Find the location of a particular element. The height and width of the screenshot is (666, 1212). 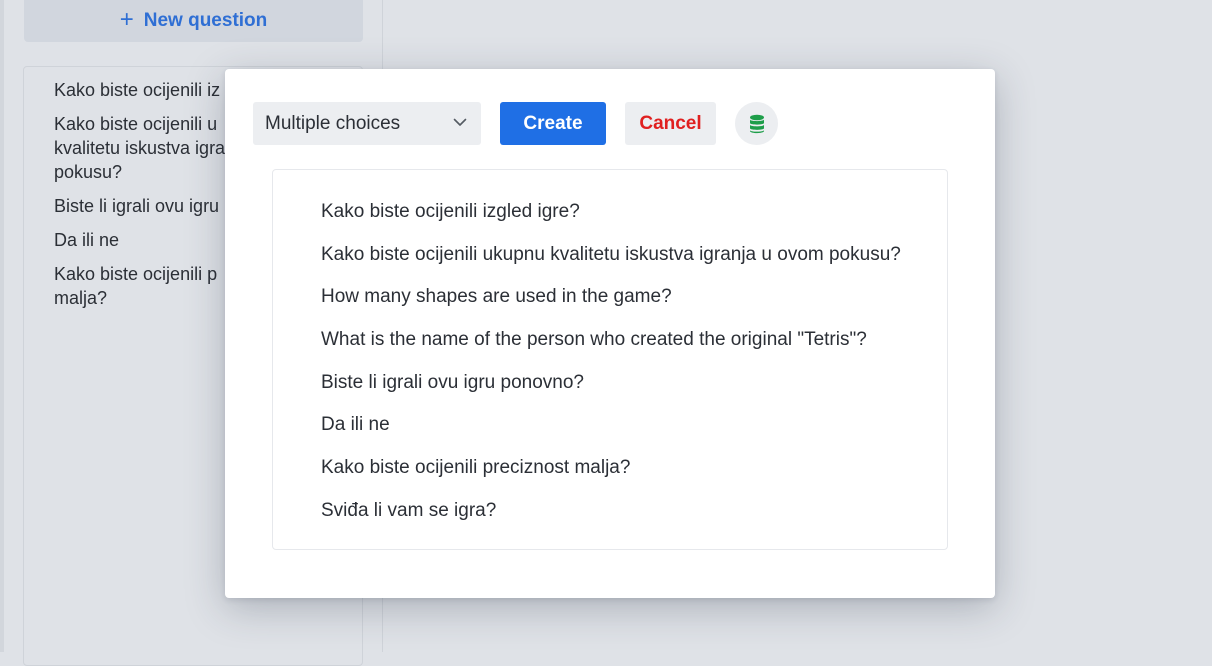

cancel-button: Cancel is located at coordinates (670, 123).